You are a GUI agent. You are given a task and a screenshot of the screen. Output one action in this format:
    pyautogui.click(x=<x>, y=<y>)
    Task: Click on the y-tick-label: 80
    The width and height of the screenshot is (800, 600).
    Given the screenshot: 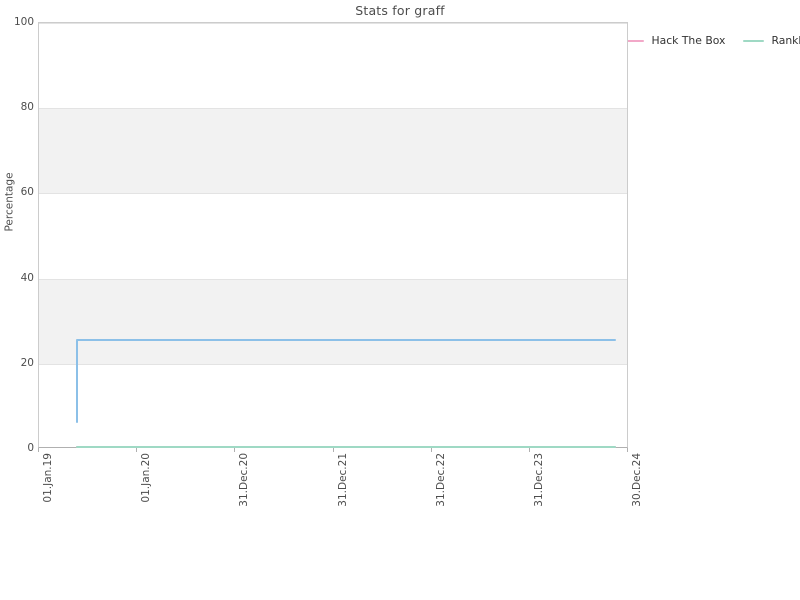 What is the action you would take?
    pyautogui.click(x=27, y=107)
    